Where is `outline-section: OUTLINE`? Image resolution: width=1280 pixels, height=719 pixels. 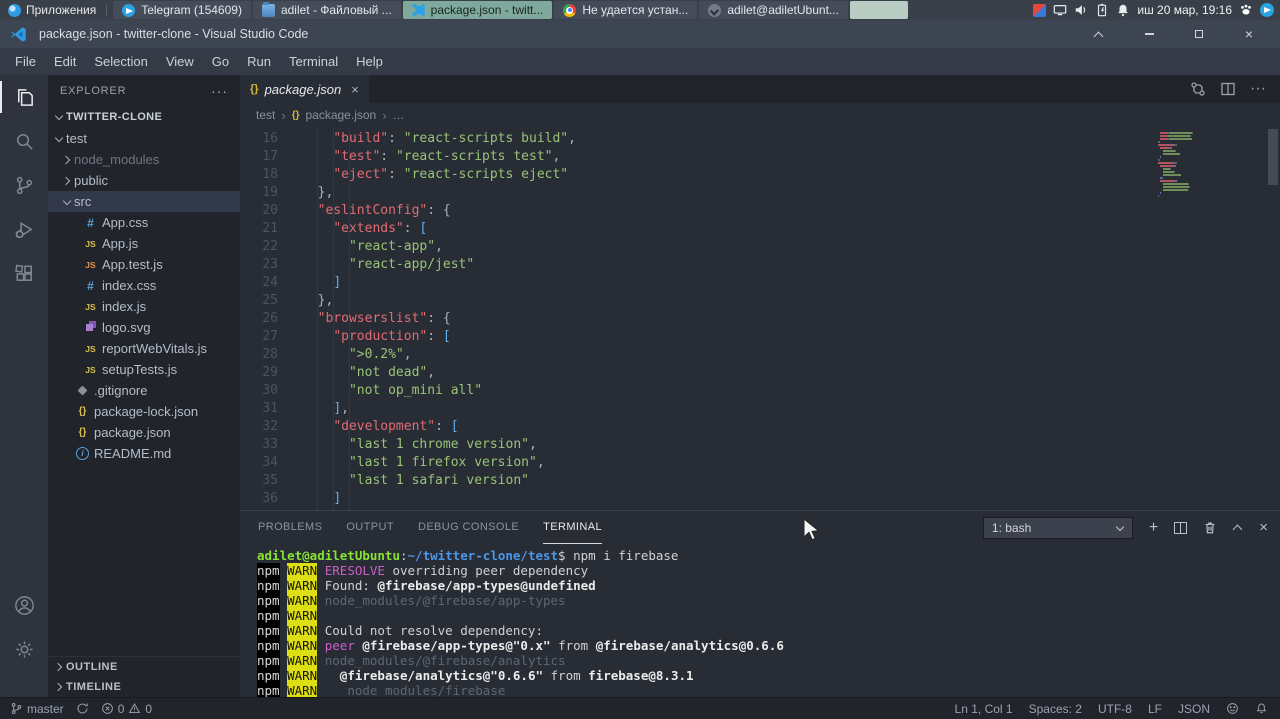 outline-section: OUTLINE is located at coordinates (144, 667).